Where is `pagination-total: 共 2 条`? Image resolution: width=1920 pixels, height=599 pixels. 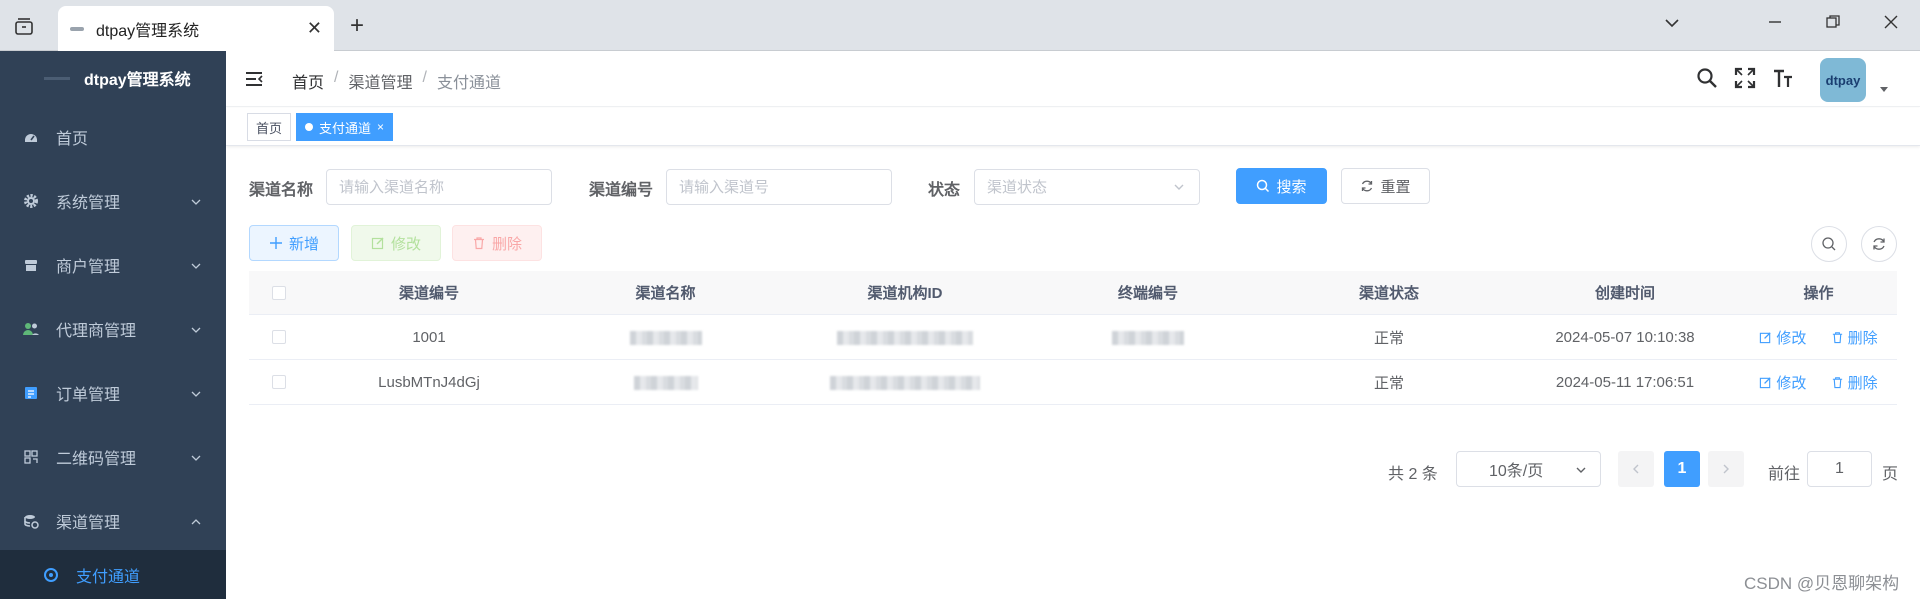 pagination-total: 共 2 条 is located at coordinates (1413, 474).